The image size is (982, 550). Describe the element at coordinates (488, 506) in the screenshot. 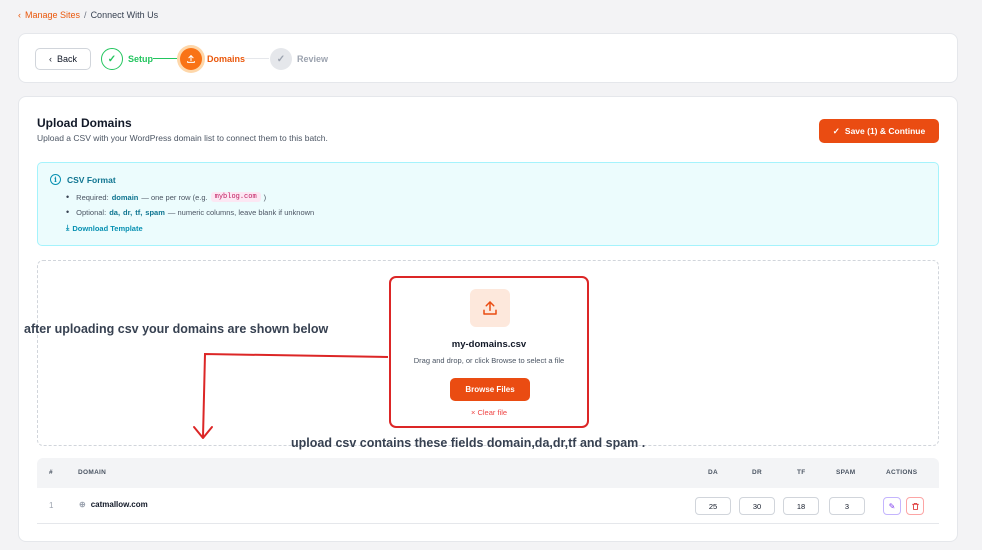

I see `table-row: 1 ⊕ catmallow.com 25 30 18 3 ✎` at that location.